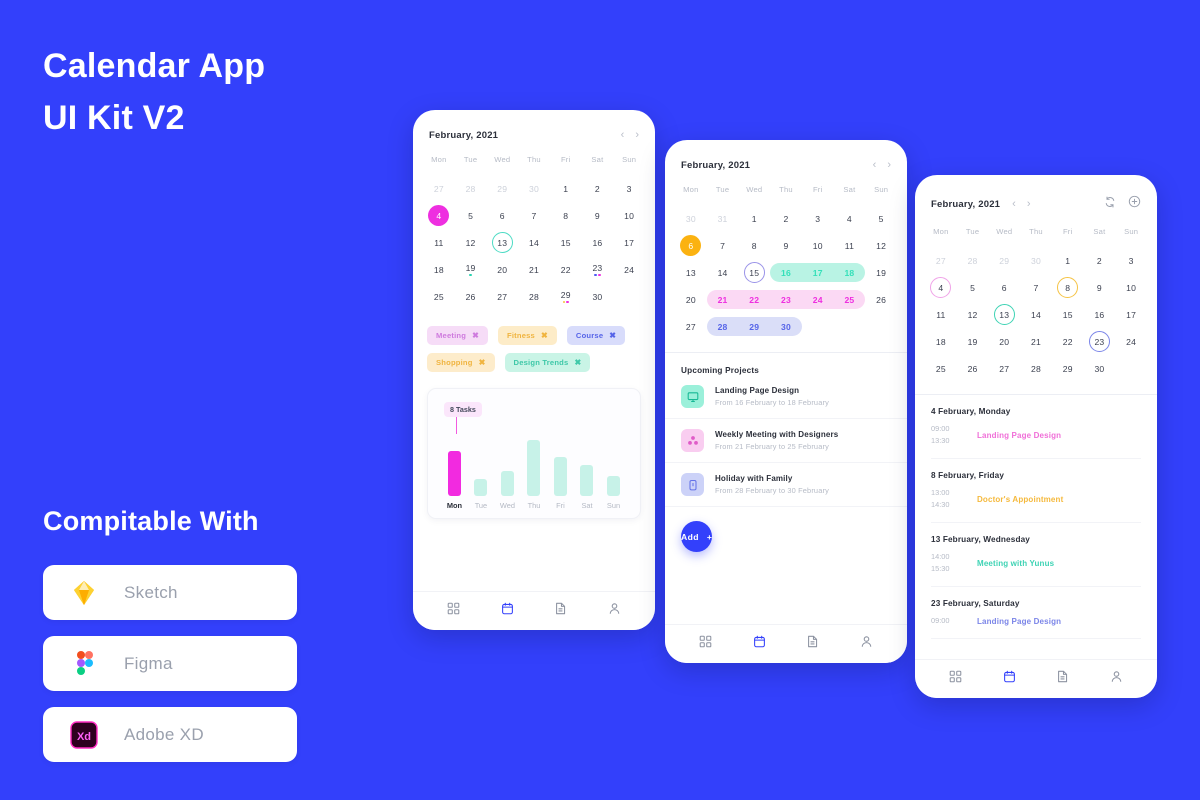  Describe the element at coordinates (1036, 314) in the screenshot. I see `date-cell: 14` at that location.